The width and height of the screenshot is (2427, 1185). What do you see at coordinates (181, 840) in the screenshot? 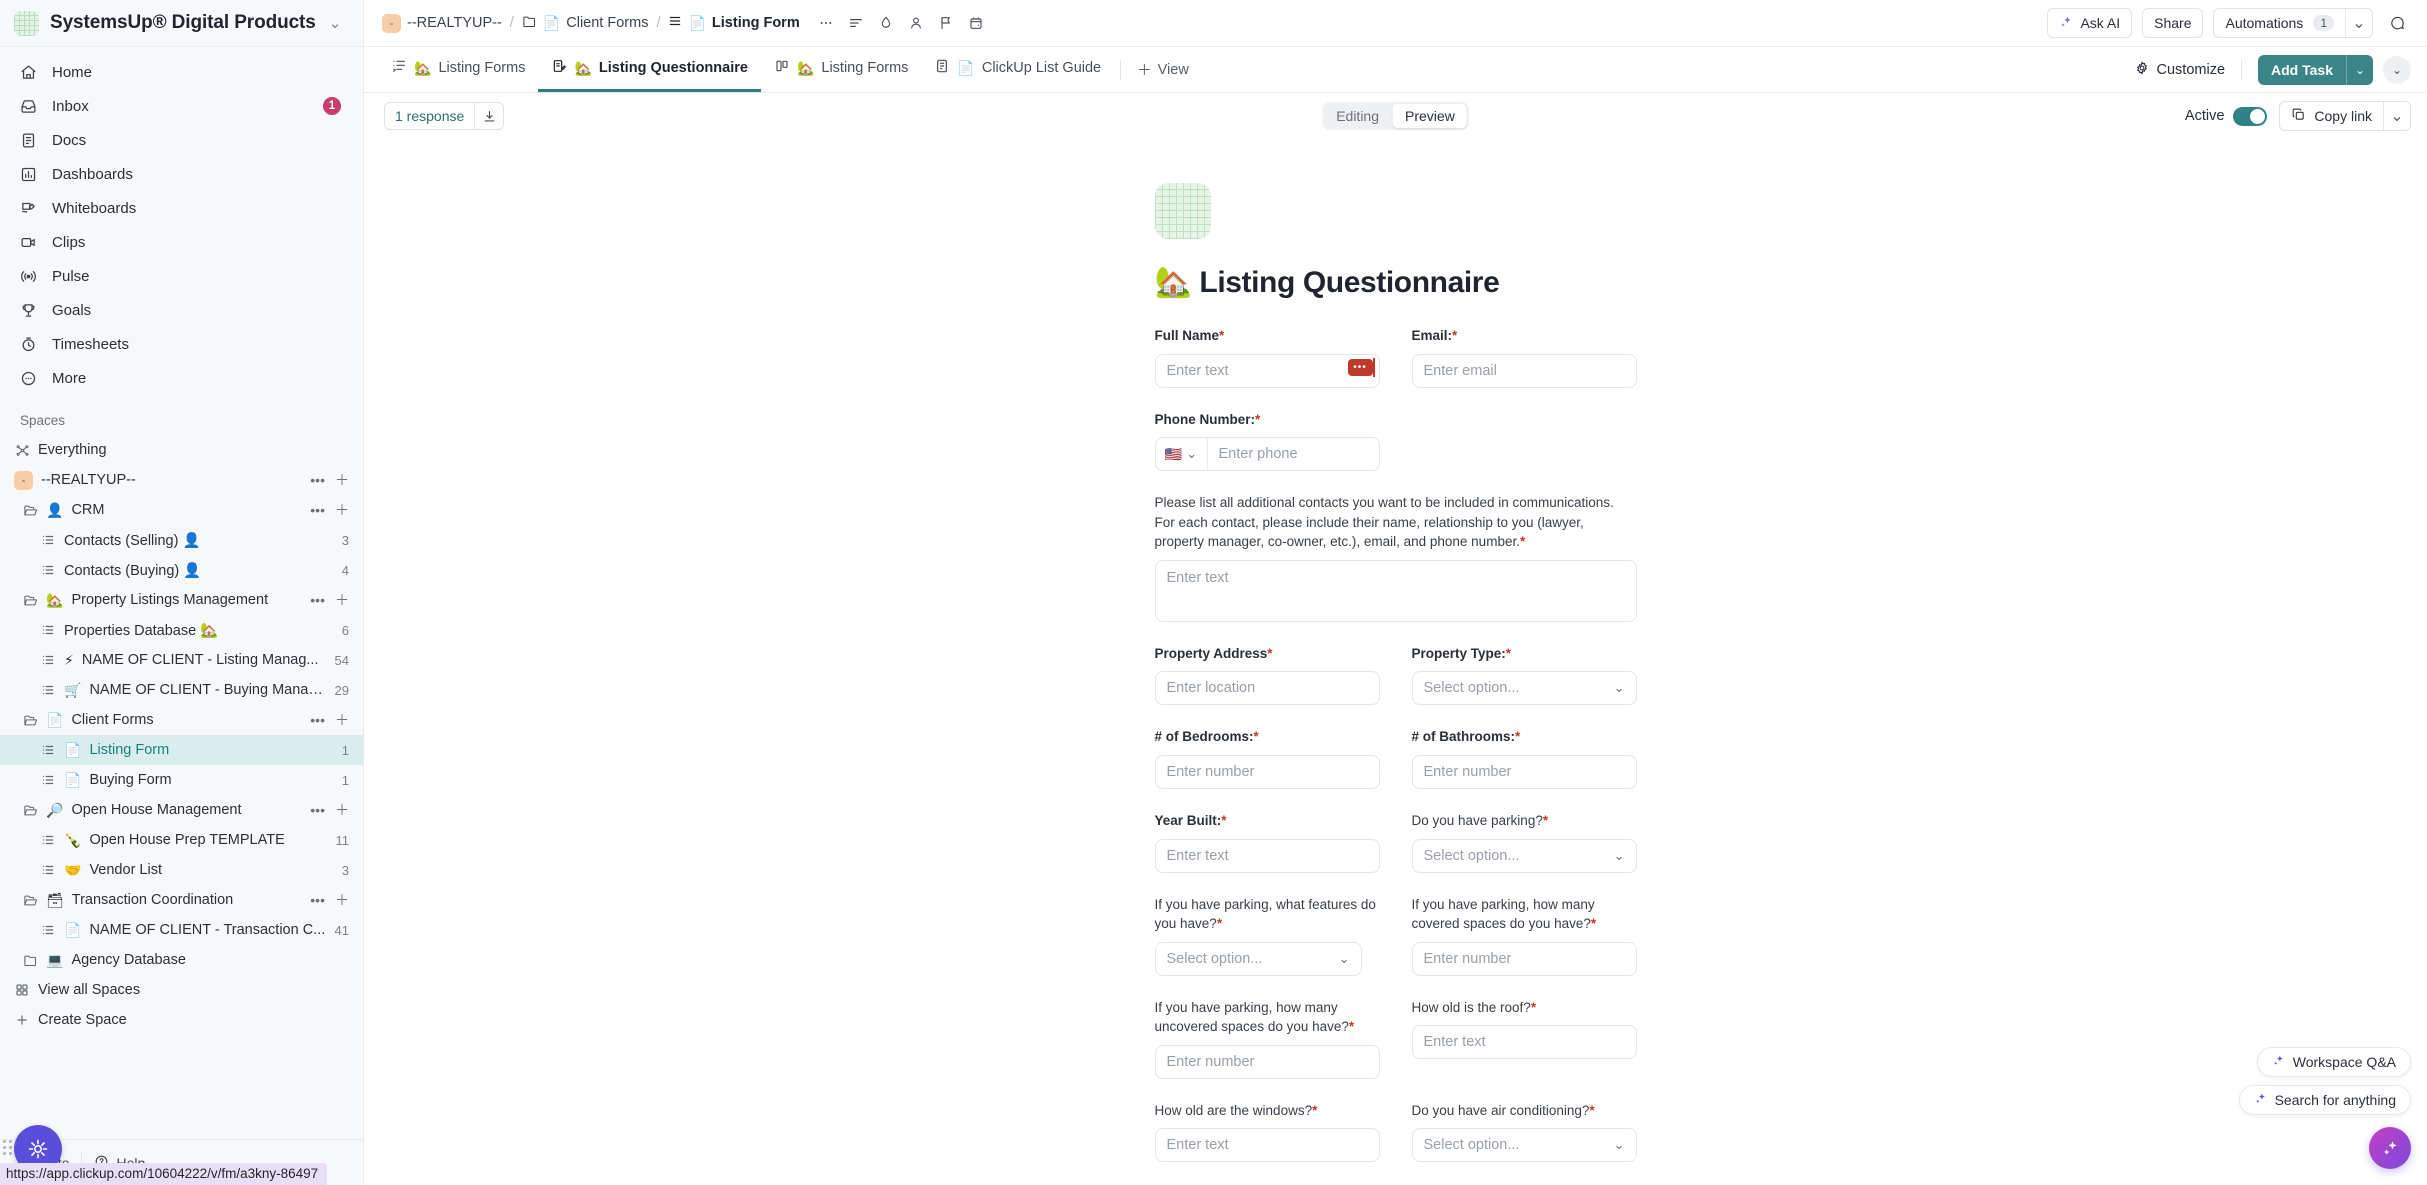
I see `sidebar-list-open-house-prep: 🍾 Open House Prep TEMPLATE 11` at bounding box center [181, 840].